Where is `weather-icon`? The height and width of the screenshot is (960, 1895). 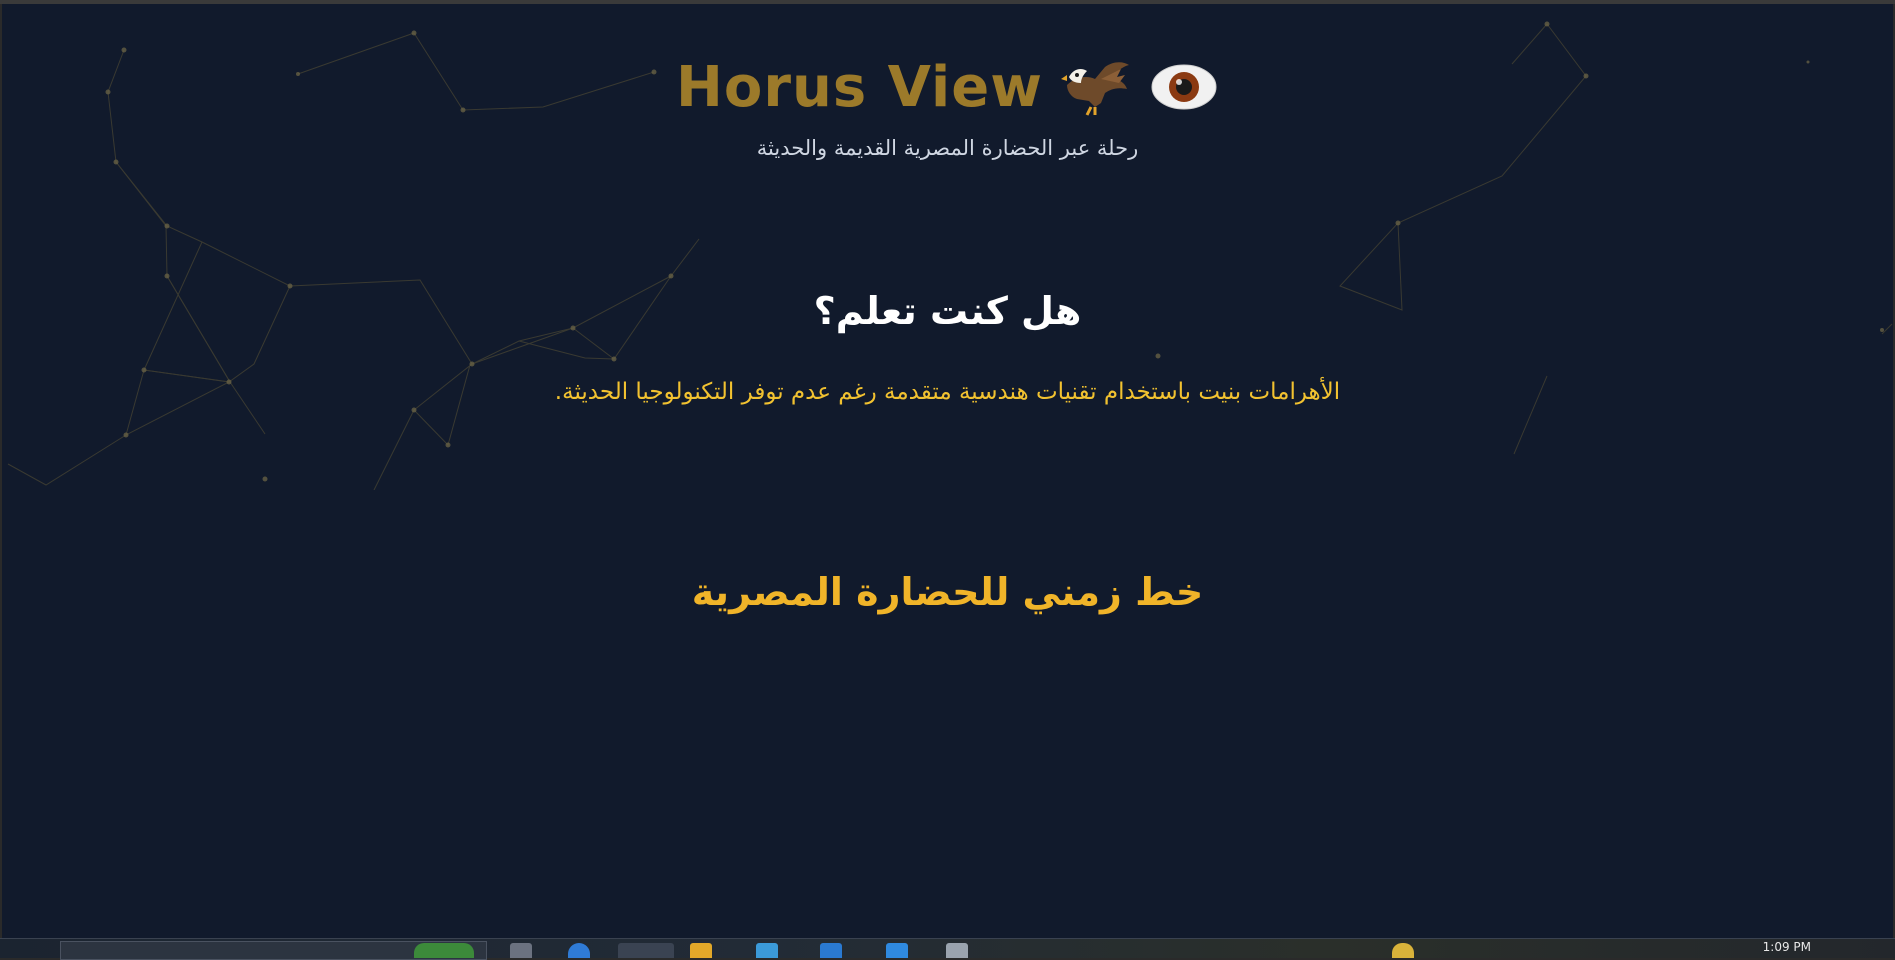
weather-icon is located at coordinates (1403, 950).